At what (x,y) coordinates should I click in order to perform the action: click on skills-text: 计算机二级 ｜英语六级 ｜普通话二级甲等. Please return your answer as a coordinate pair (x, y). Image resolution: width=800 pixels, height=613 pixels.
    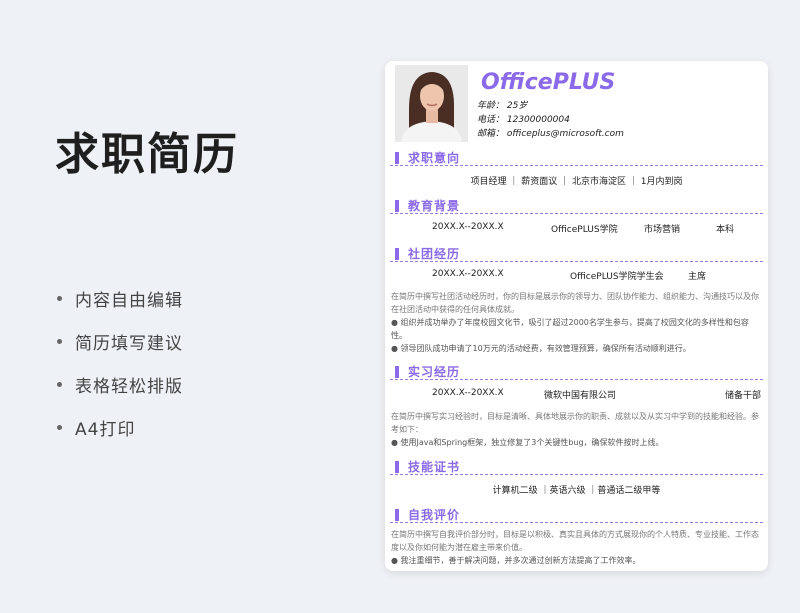
    Looking at the image, I should click on (576, 491).